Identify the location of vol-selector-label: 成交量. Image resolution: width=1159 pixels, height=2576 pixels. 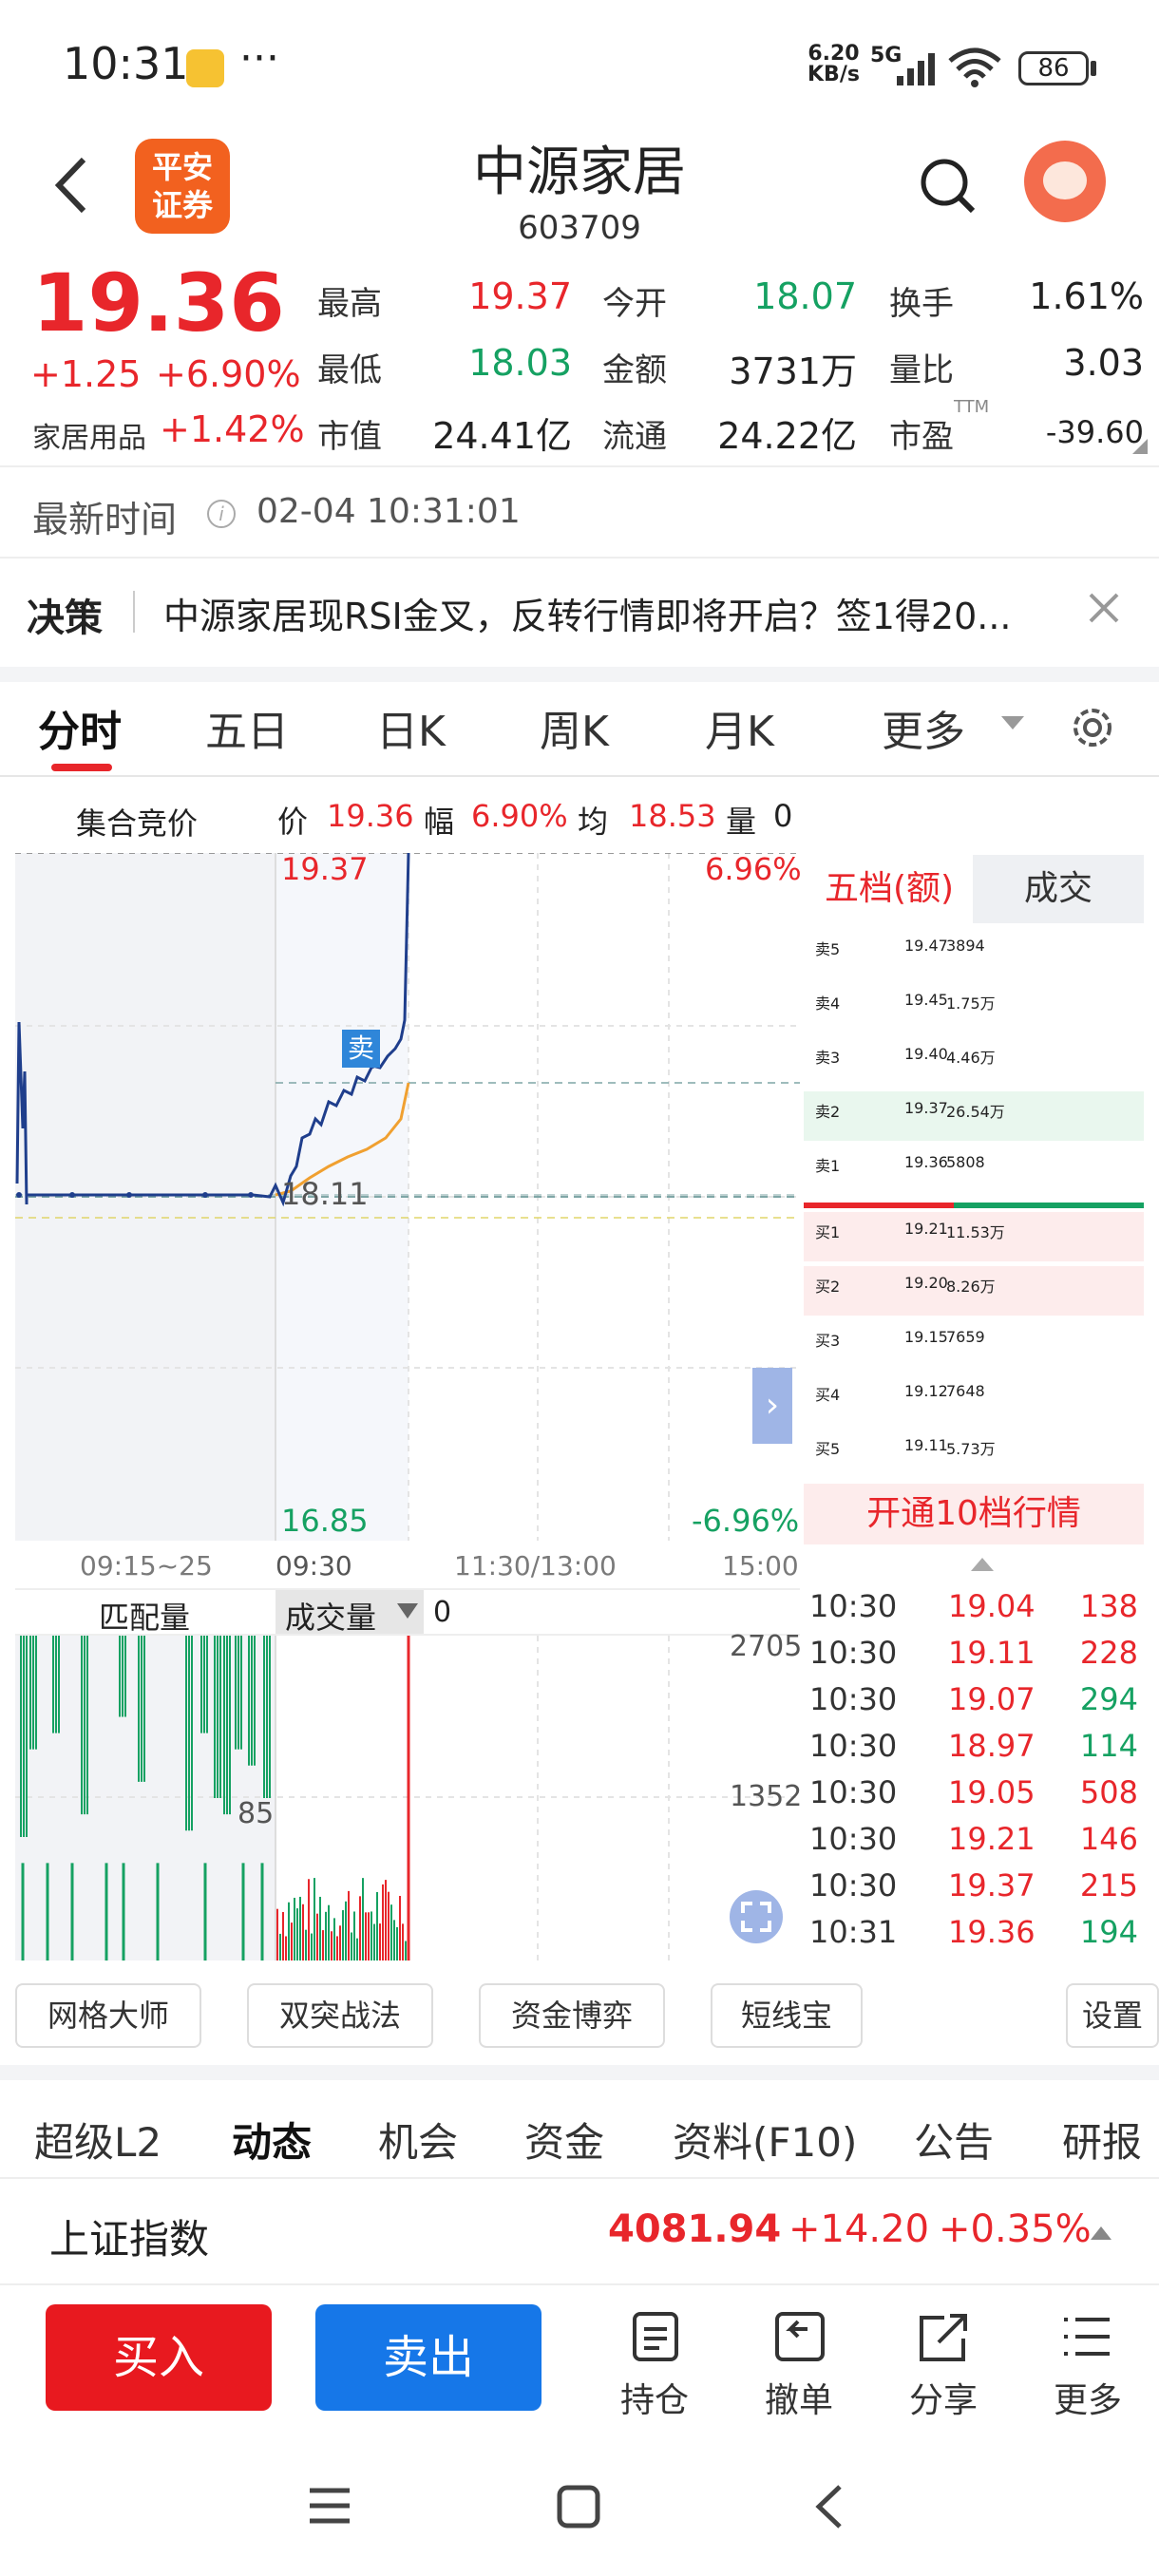
(331, 1618).